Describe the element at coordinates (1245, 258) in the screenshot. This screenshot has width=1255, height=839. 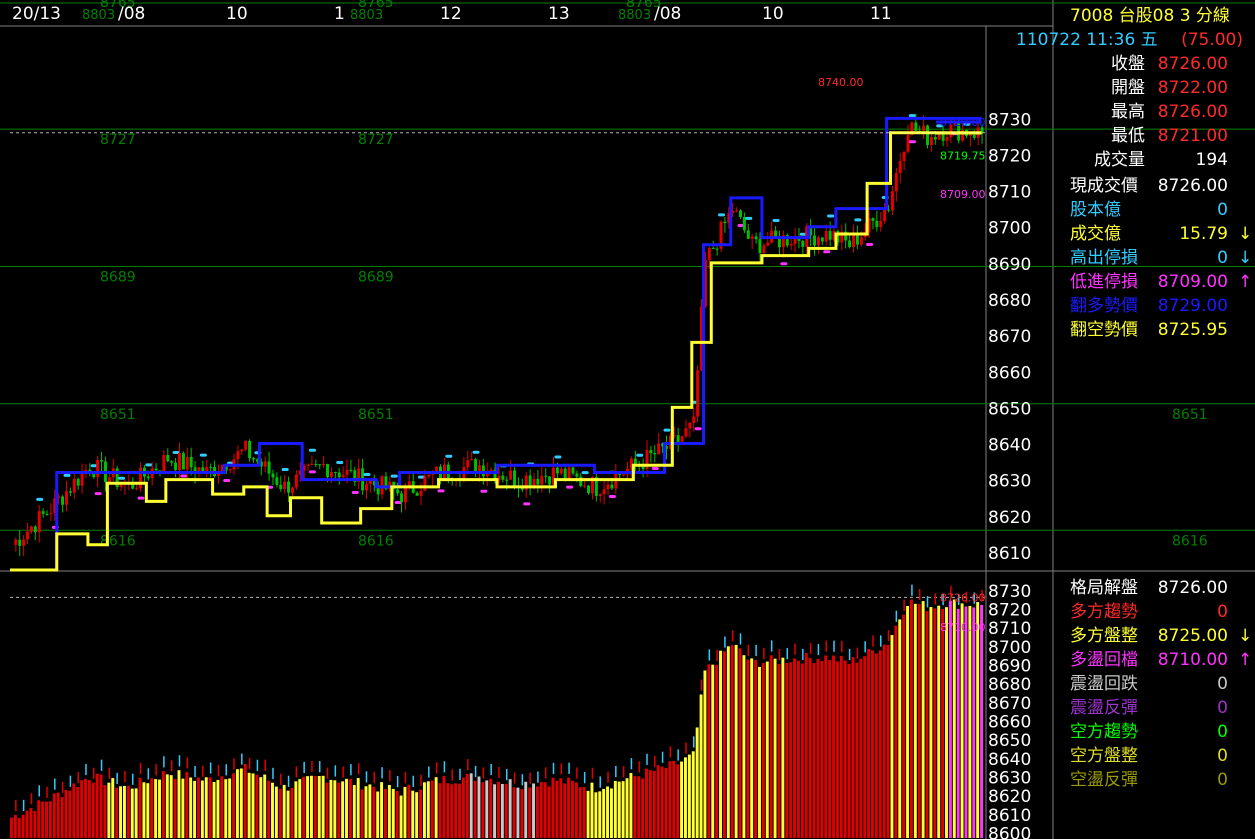
I see `info-arrow: ↓` at that location.